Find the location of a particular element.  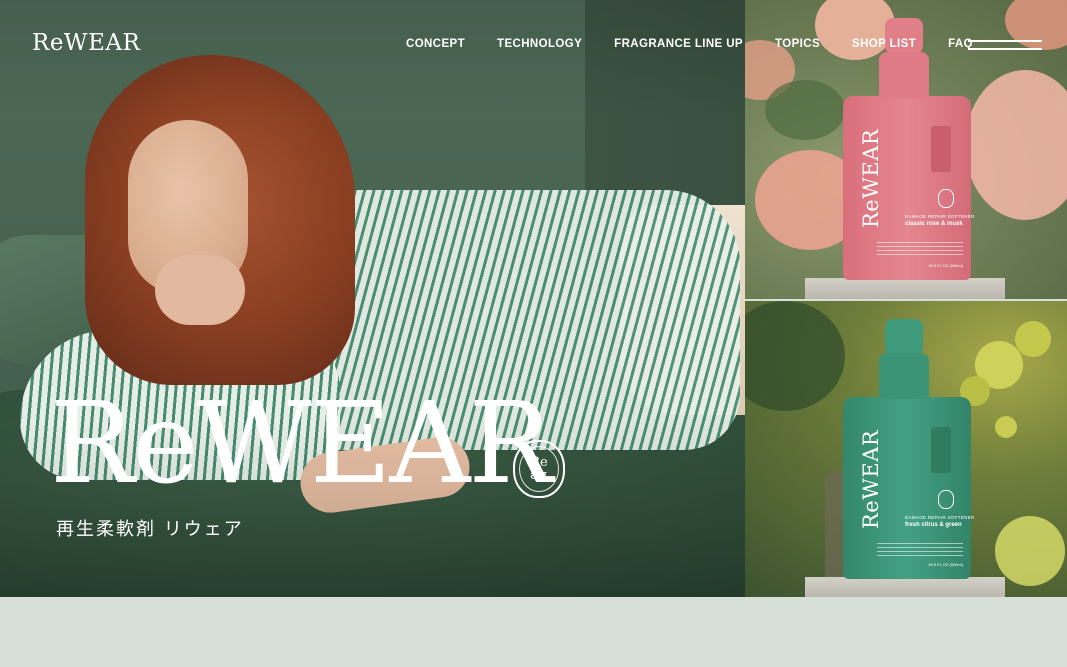

site-logo: ReWEAR is located at coordinates (86, 43).